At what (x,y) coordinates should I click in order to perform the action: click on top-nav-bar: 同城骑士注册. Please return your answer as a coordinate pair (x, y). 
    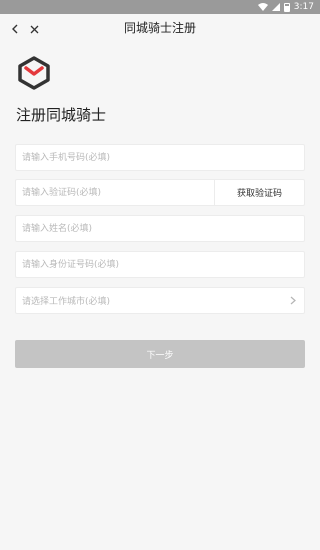
    Looking at the image, I should click on (160, 28).